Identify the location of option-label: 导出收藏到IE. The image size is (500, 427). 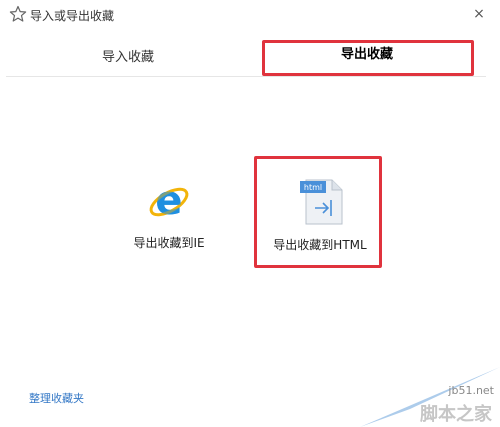
(169, 243).